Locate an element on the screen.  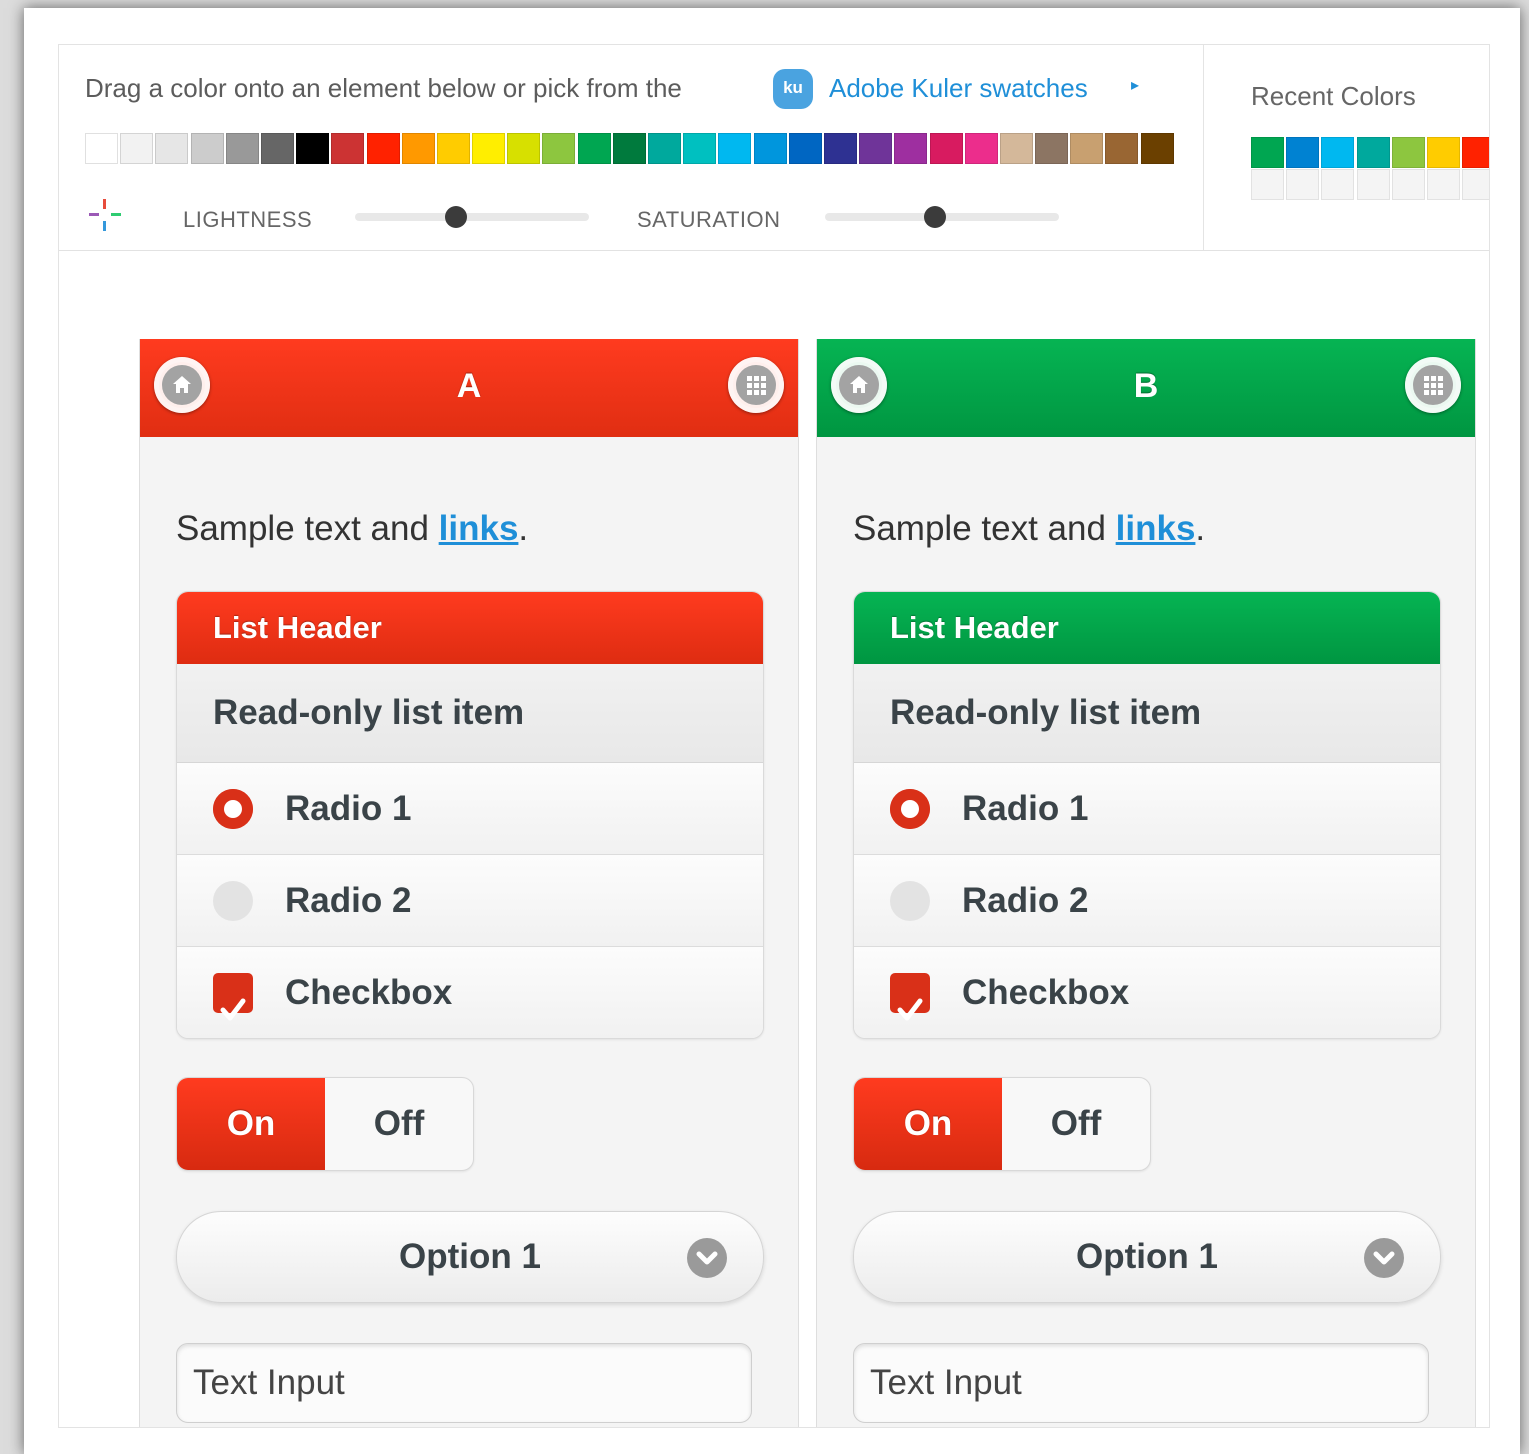
sample-text-body: Sample text and is located at coordinates (307, 528).